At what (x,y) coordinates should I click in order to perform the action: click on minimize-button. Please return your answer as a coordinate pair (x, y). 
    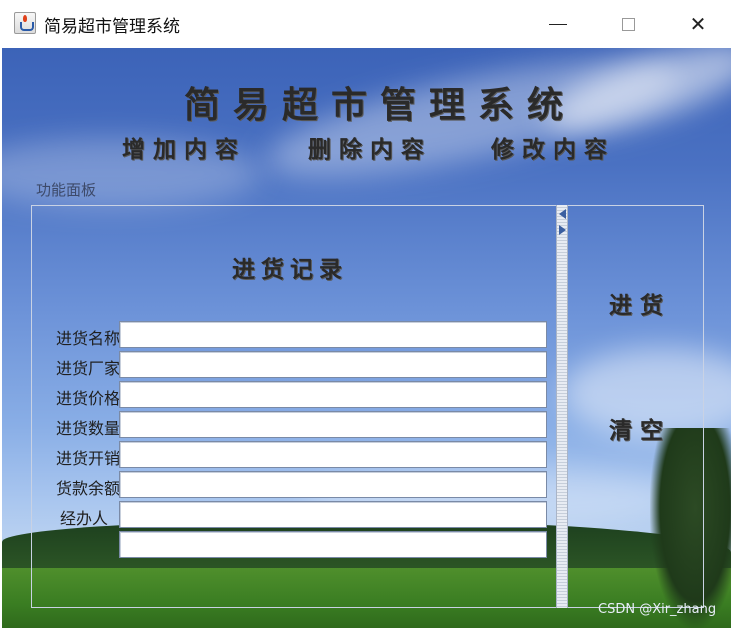
    Looking at the image, I should click on (558, 24).